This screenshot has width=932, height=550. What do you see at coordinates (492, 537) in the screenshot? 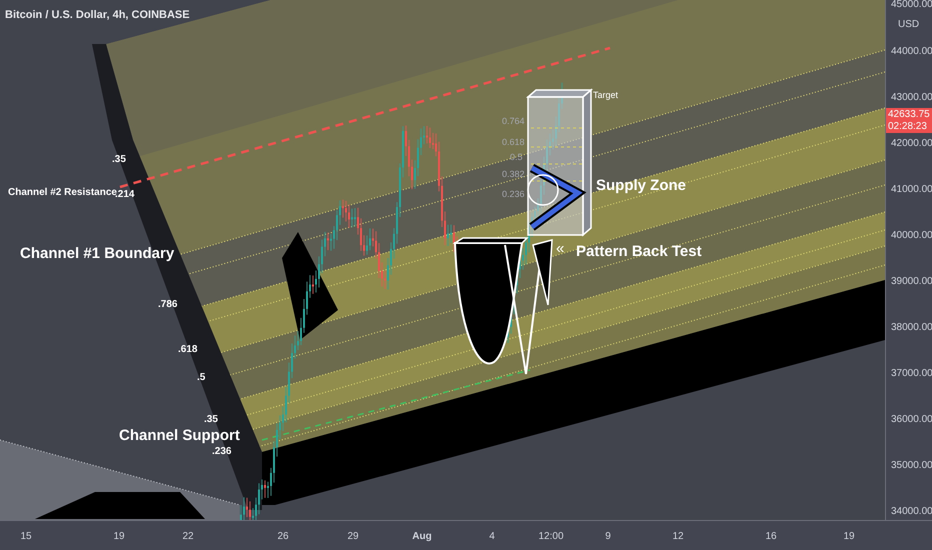
I see `time-label: 4` at bounding box center [492, 537].